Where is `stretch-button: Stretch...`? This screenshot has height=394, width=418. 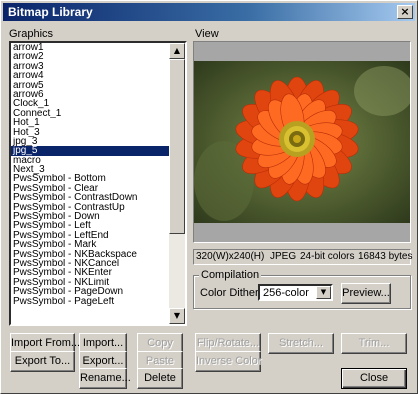
stretch-button: Stretch... is located at coordinates (301, 343).